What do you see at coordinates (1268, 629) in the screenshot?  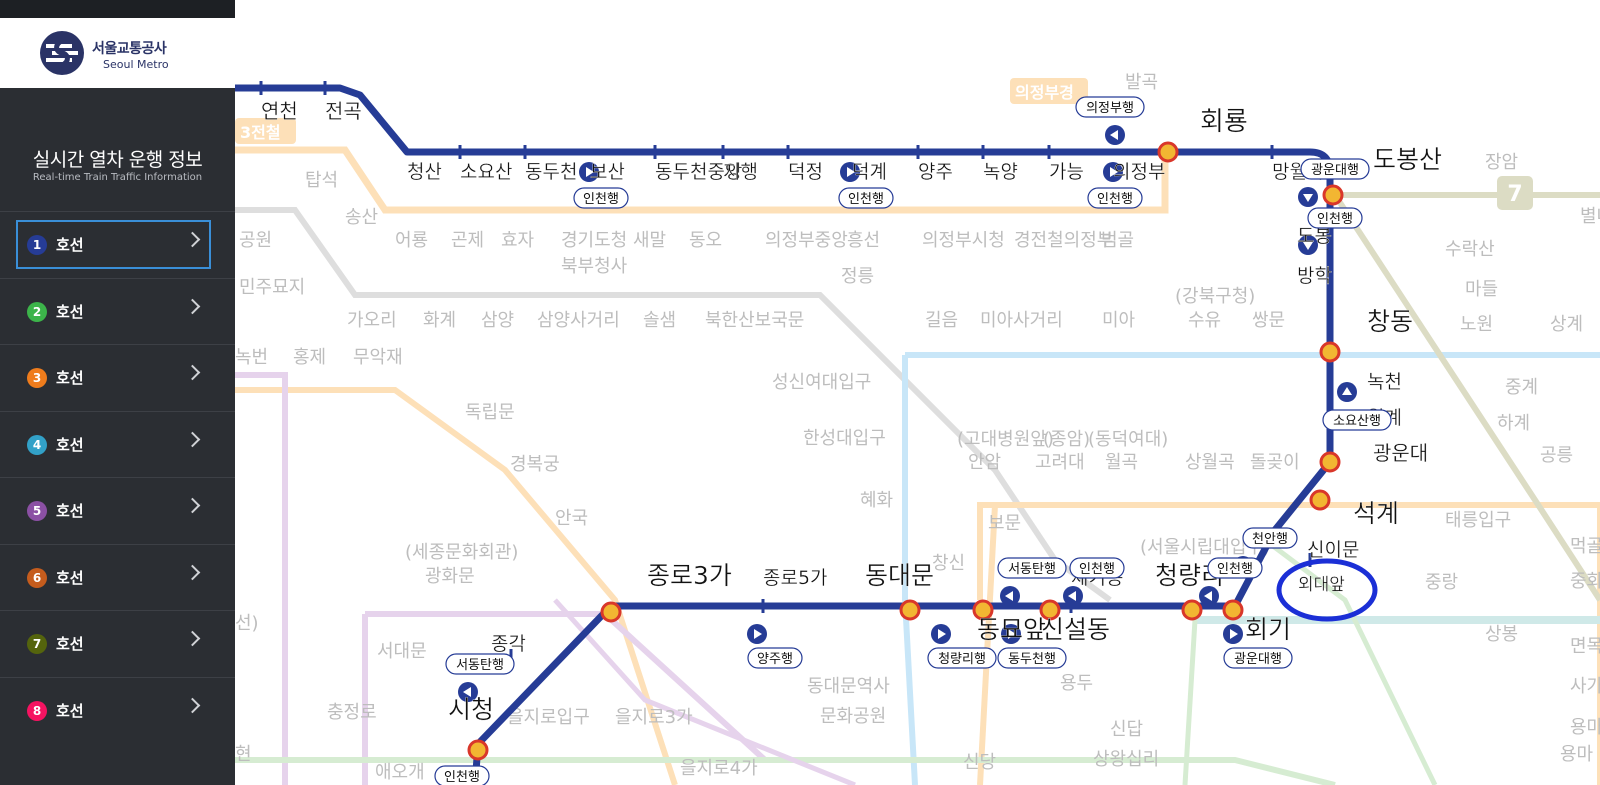 I see `station-label: 회기` at bounding box center [1268, 629].